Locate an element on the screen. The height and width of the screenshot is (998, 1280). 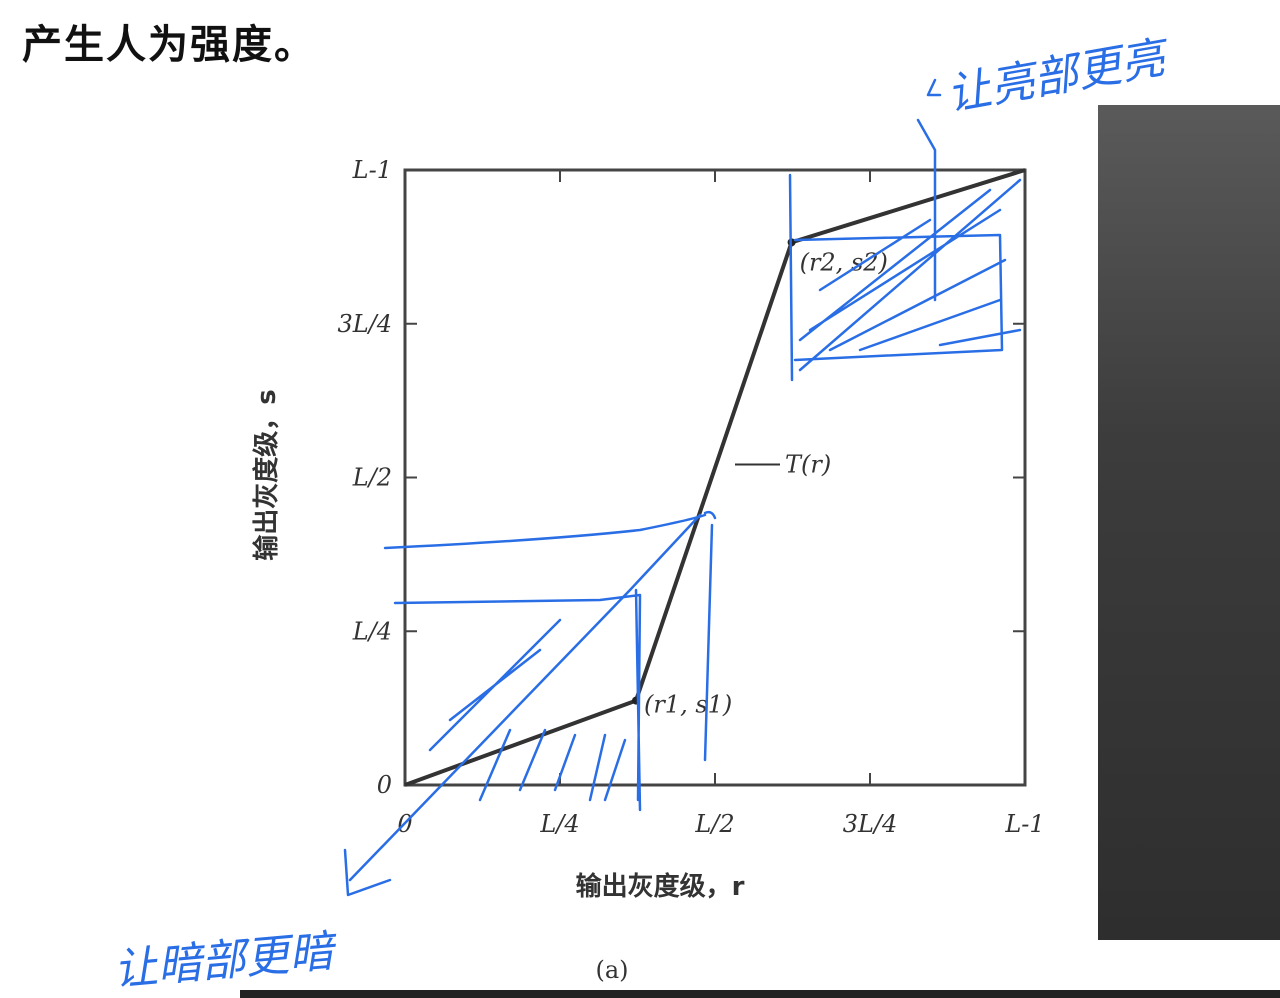
y-axis-title: 输出灰度级，s is located at coordinates (266, 474).